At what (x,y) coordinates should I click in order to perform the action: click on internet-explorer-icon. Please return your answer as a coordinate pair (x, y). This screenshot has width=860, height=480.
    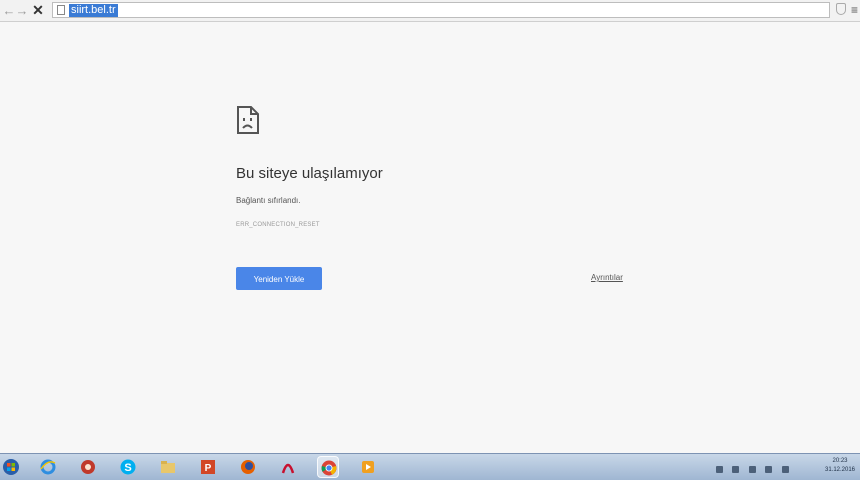
    Looking at the image, I should click on (48, 467).